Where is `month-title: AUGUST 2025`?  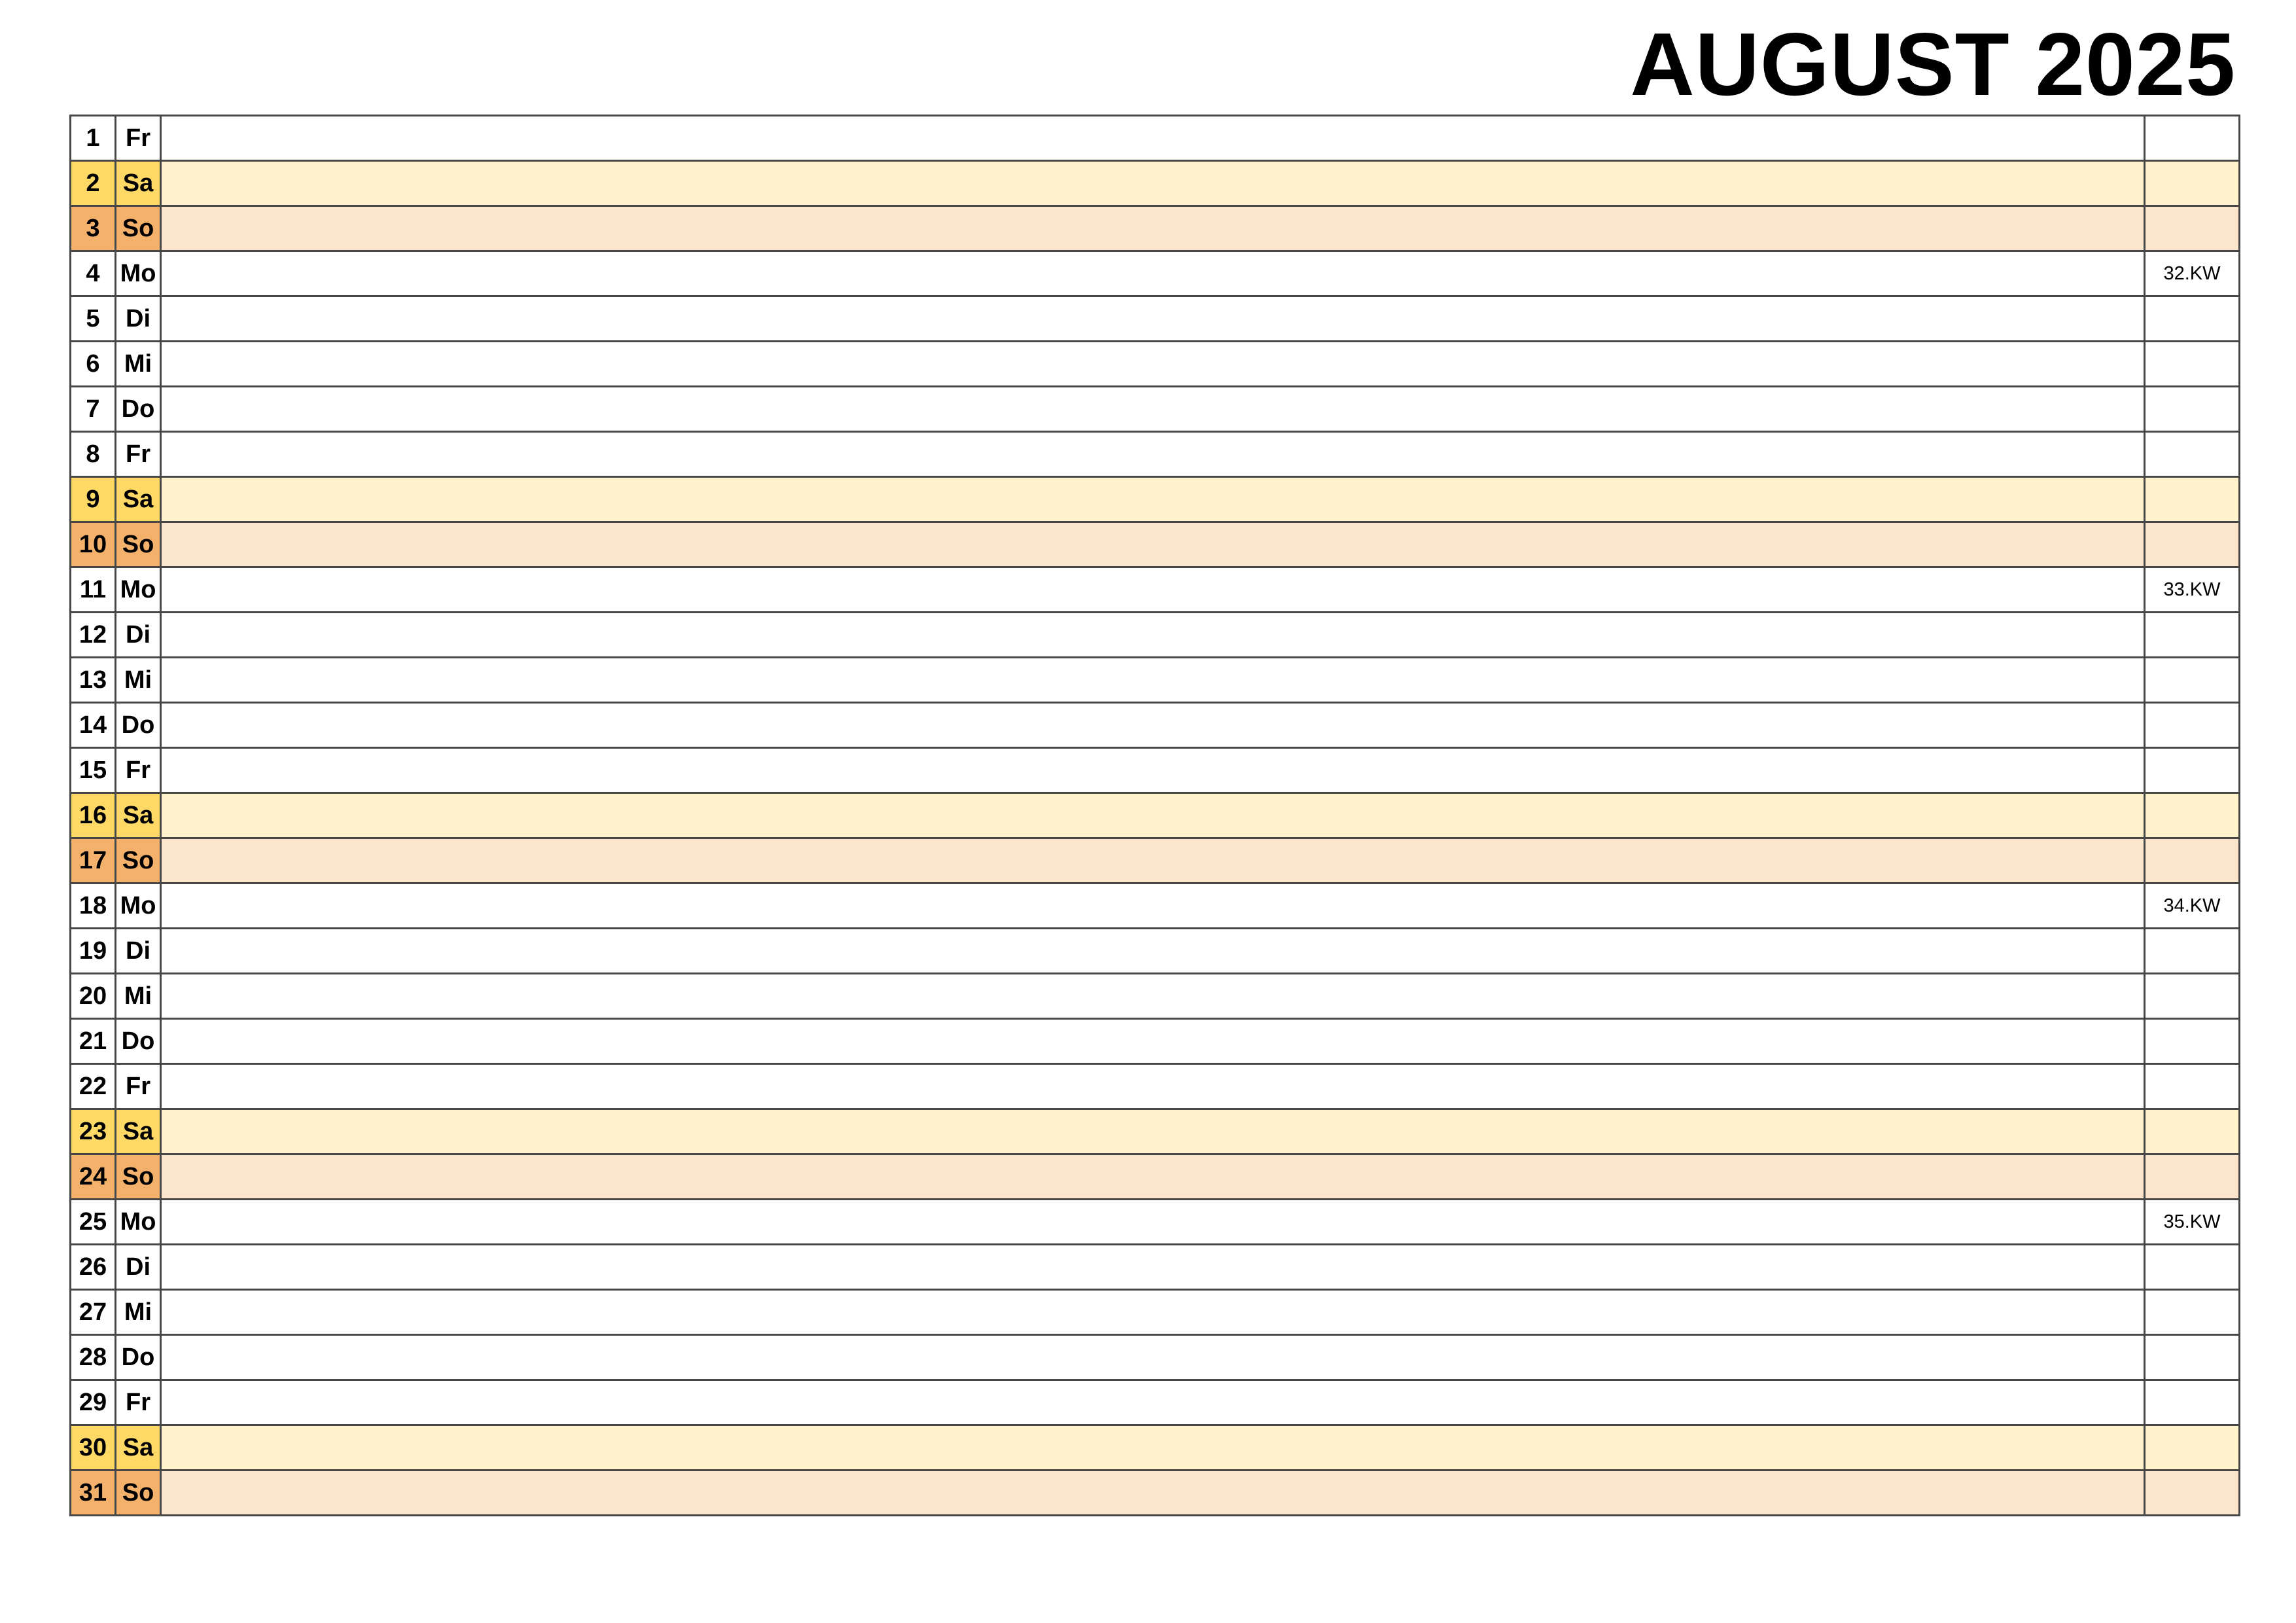
month-title: AUGUST 2025 is located at coordinates (1933, 64).